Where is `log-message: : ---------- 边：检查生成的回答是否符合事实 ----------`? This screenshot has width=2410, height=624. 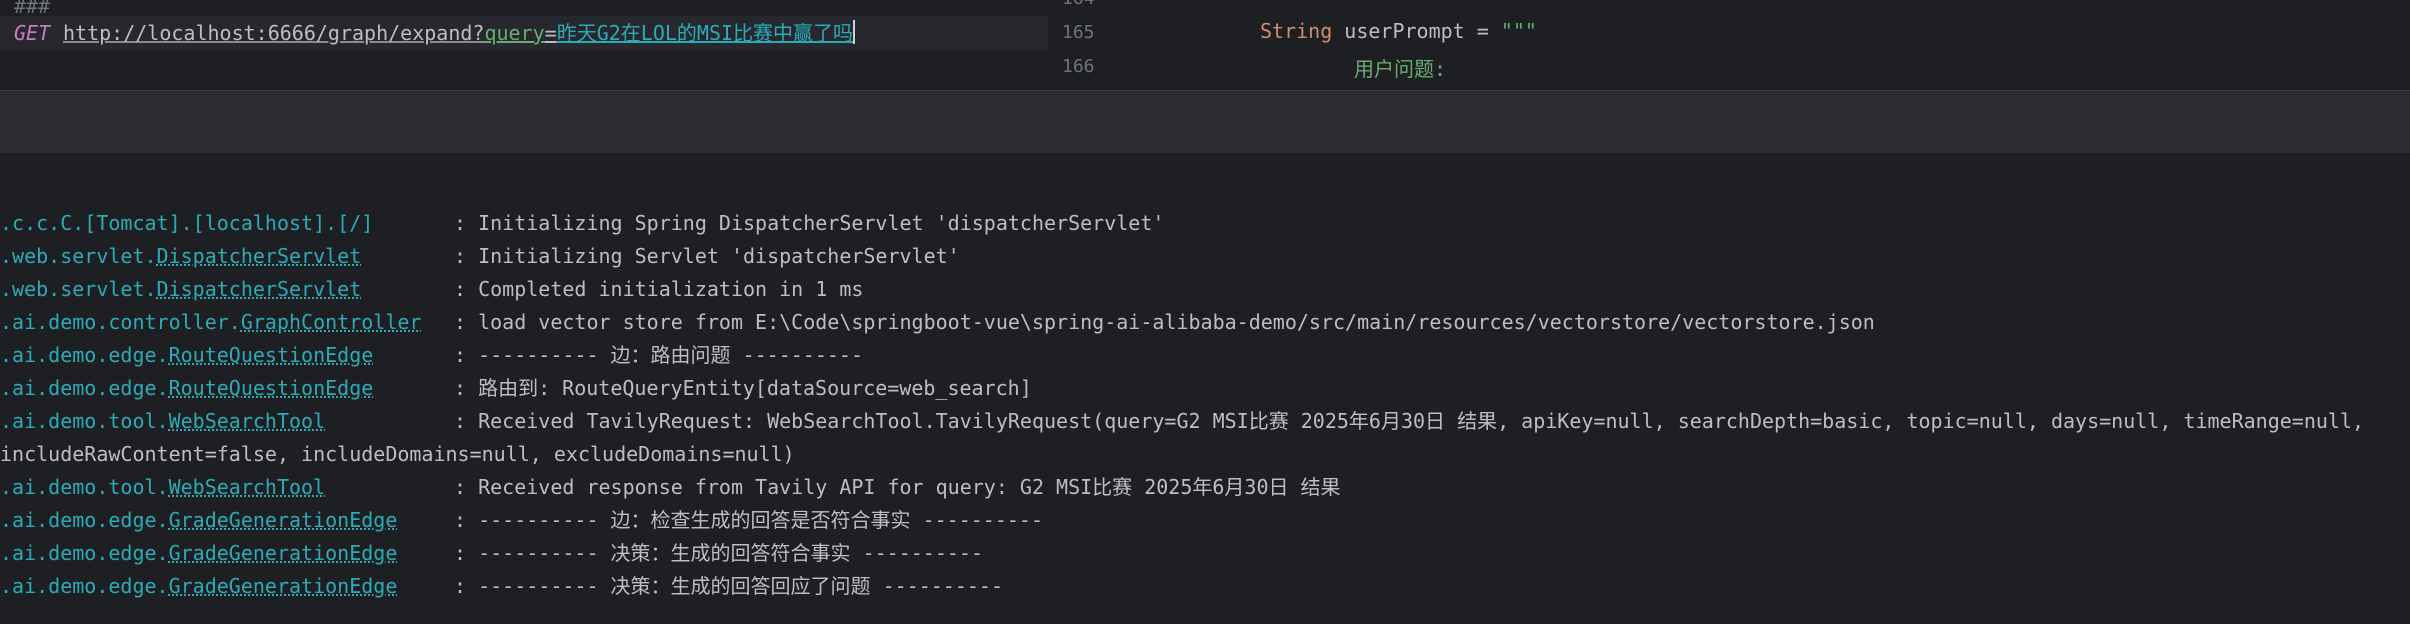 log-message: : ---------- 边：检查生成的回答是否符合事实 ---------- is located at coordinates (748, 520).